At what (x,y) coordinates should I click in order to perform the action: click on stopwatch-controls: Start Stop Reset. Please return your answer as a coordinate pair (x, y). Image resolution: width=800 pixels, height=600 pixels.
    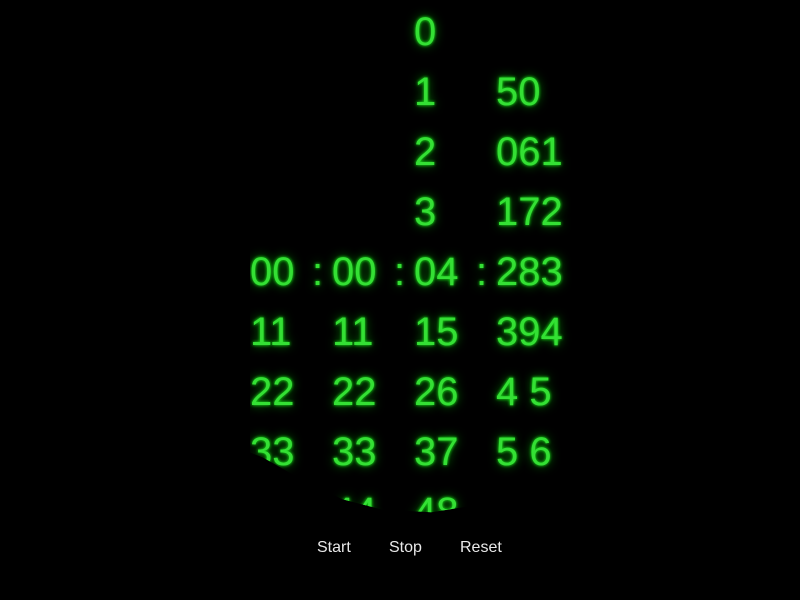
    Looking at the image, I should click on (400, 550).